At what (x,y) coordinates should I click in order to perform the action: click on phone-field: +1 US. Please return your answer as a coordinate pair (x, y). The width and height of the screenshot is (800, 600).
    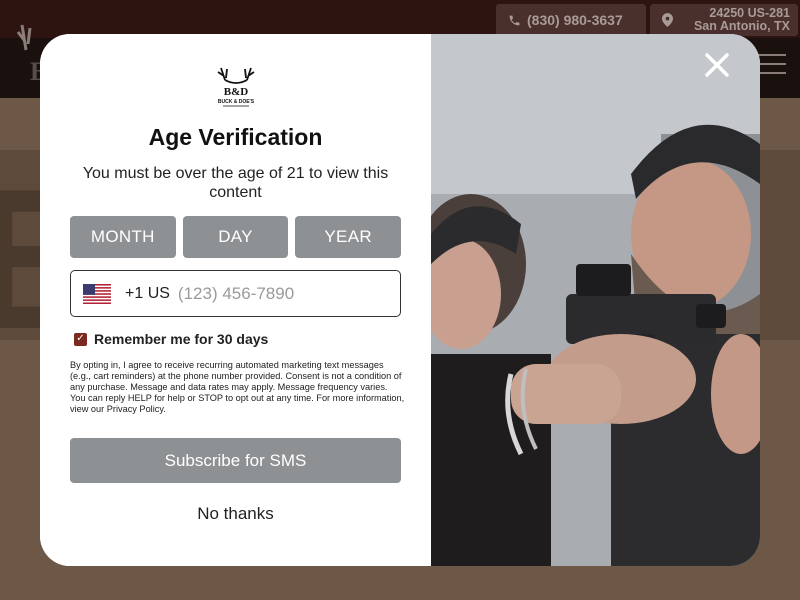
    Looking at the image, I should click on (235, 293).